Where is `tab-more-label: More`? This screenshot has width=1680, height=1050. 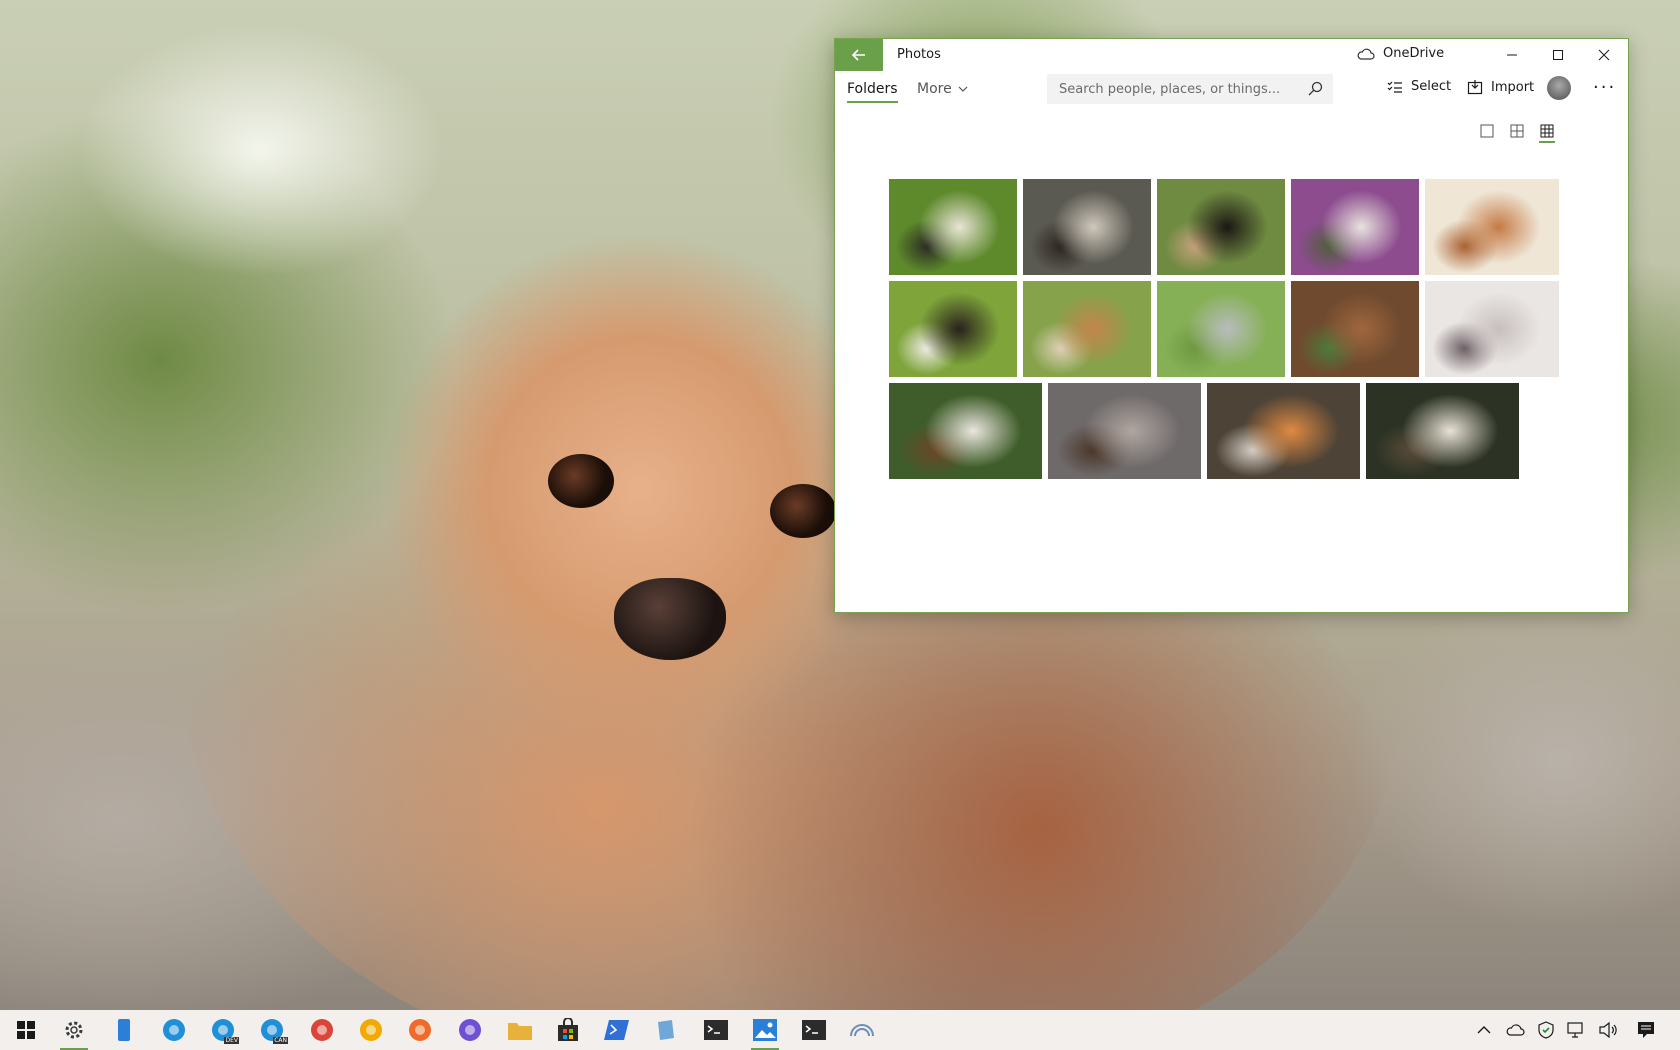
tab-more-label: More is located at coordinates (934, 89).